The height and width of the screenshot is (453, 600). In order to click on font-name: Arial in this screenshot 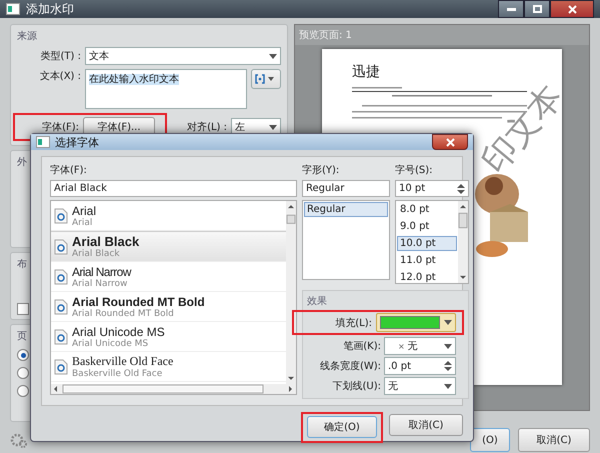, I will do `click(84, 211)`.